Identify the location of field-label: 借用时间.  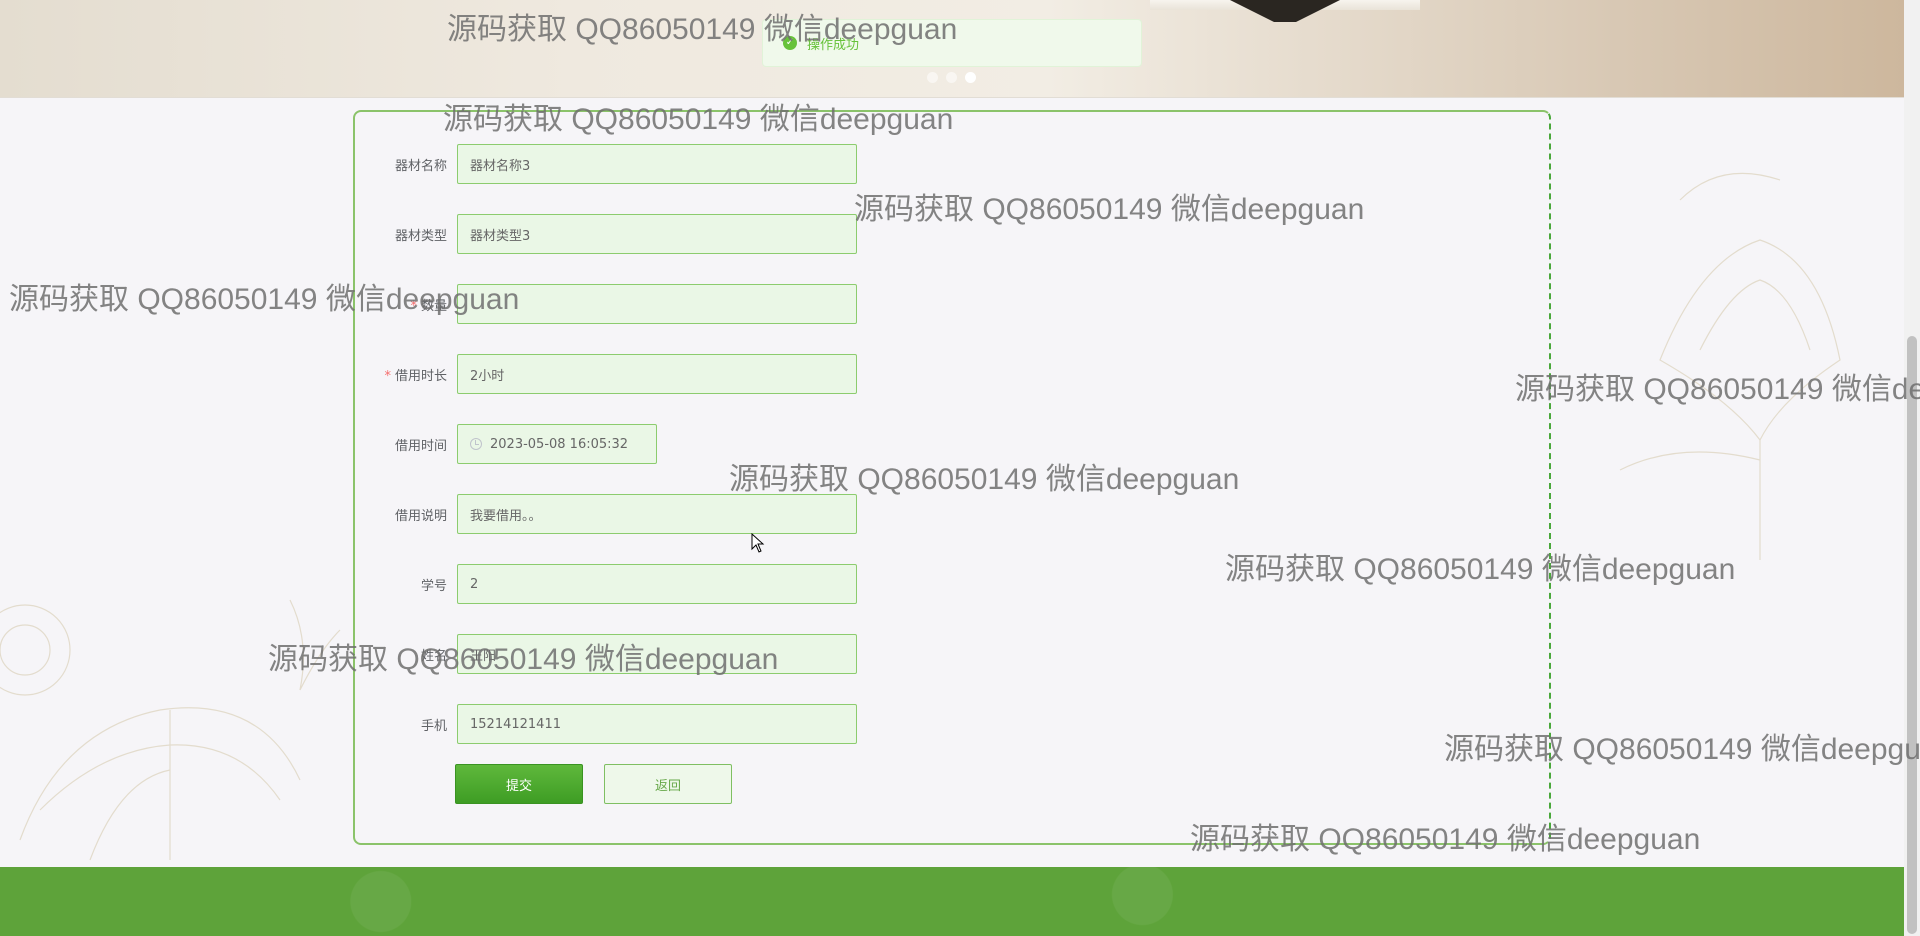
(420, 446).